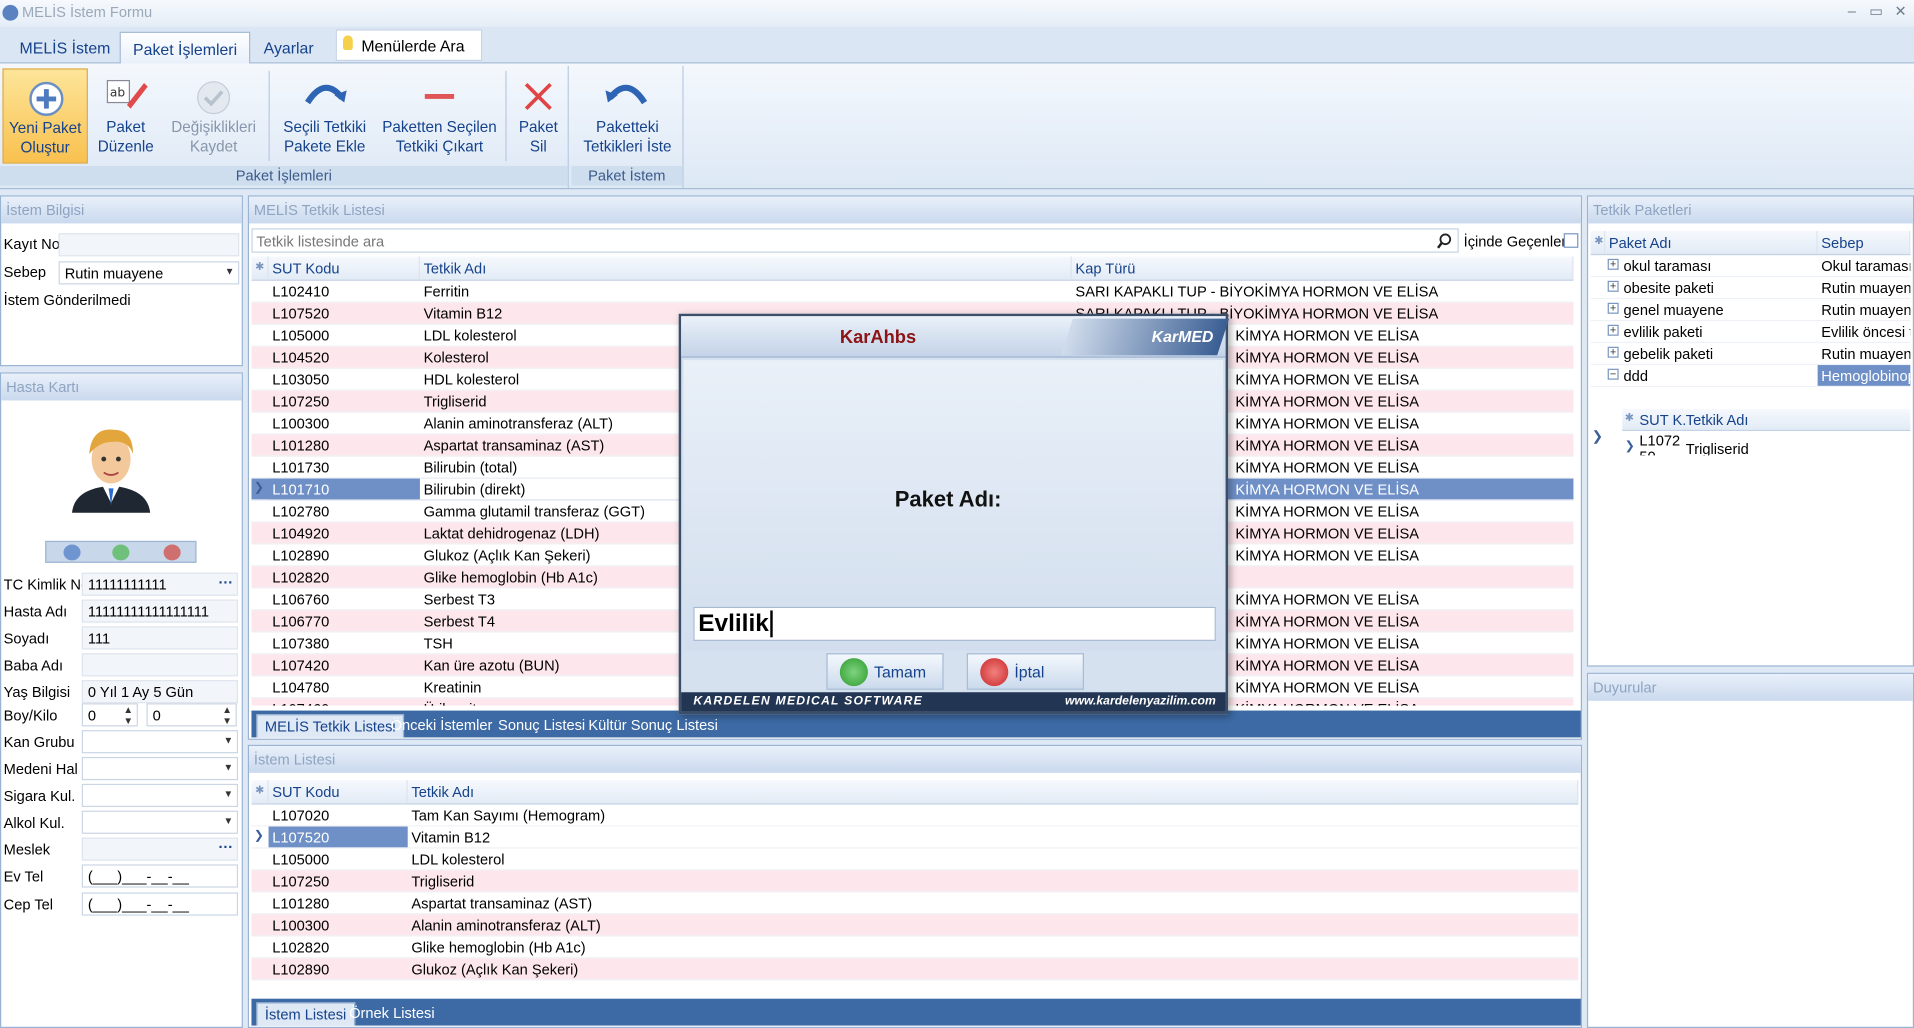 The height and width of the screenshot is (1028, 1914). I want to click on redo-arrow-icon, so click(326, 94).